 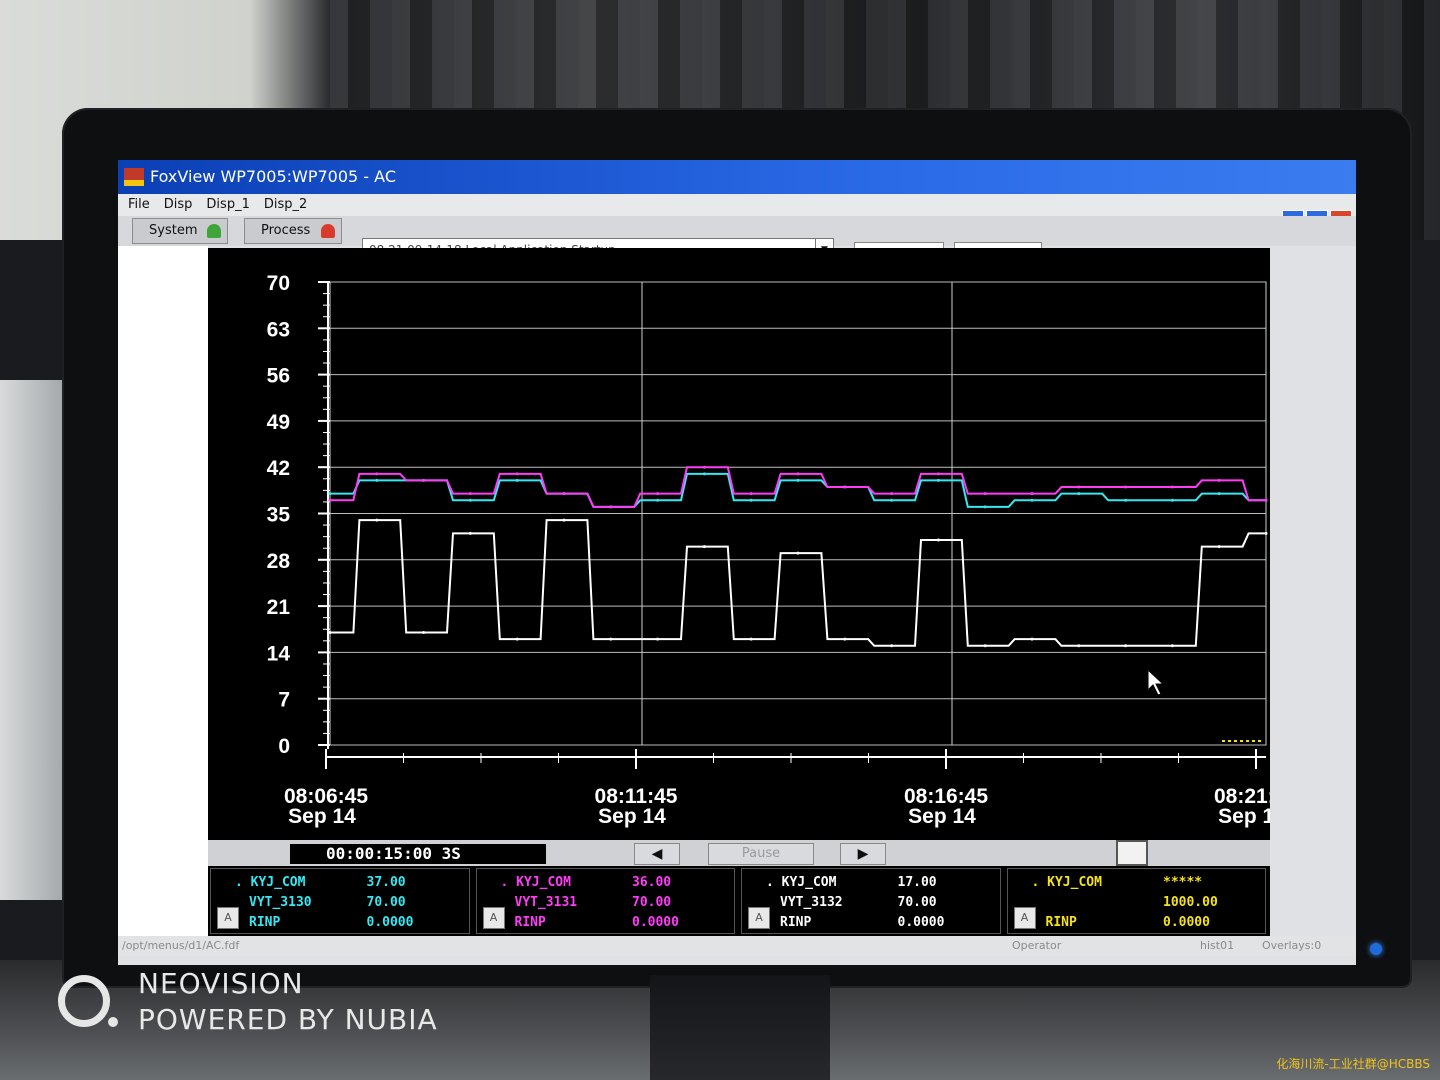 I want to click on process-bell-icon, so click(x=328, y=231).